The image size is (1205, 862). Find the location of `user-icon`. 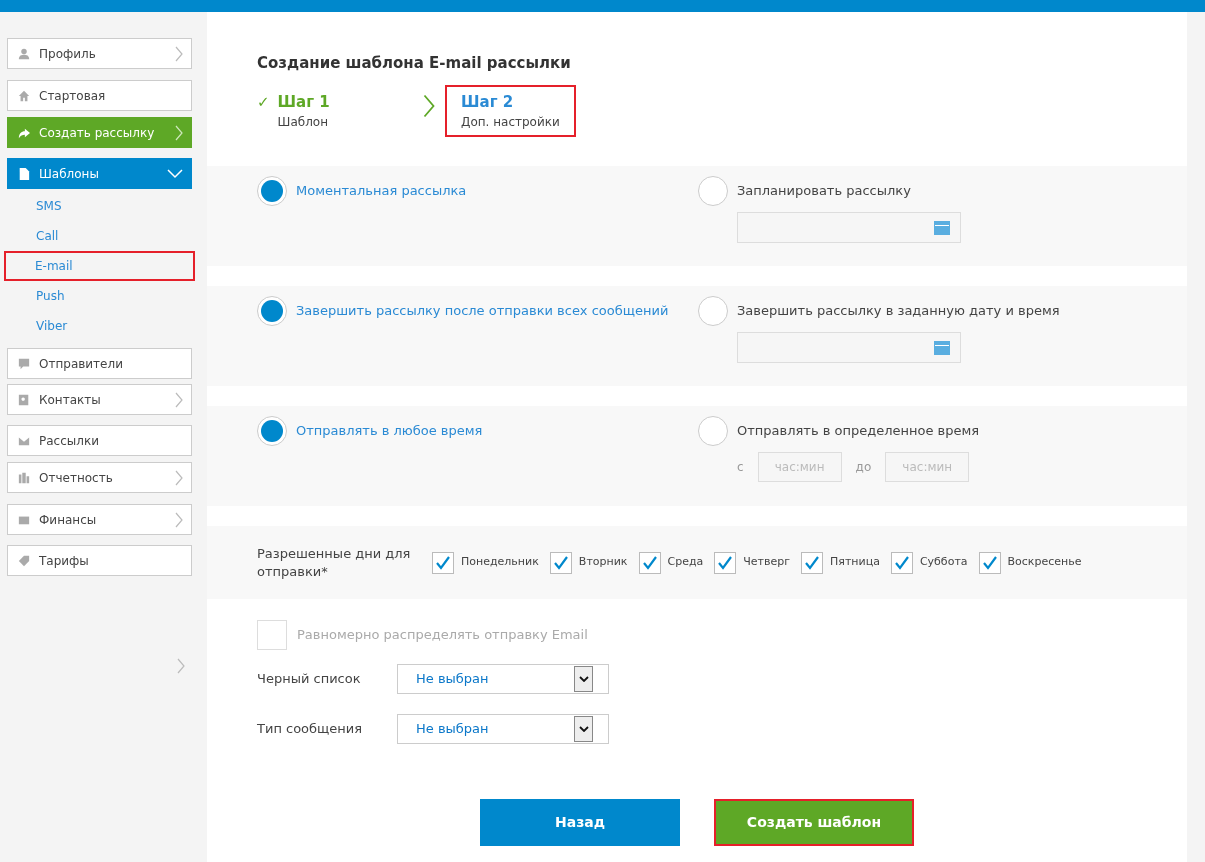

user-icon is located at coordinates (24, 53).